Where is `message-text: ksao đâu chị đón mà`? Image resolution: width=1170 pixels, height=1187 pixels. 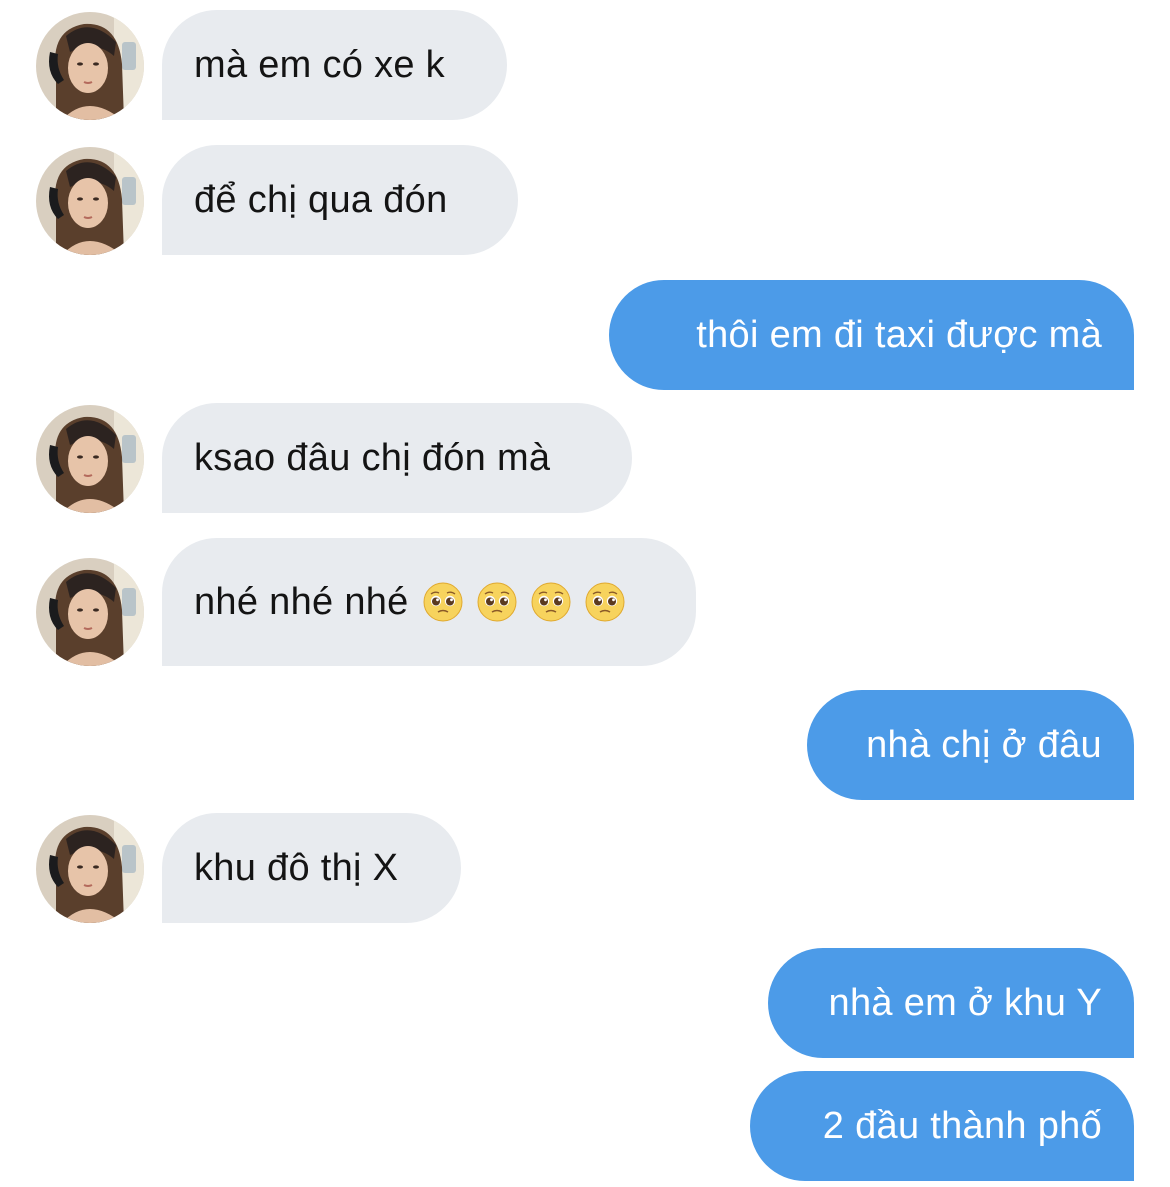
message-text: ksao đâu chị đón mà is located at coordinates (372, 458).